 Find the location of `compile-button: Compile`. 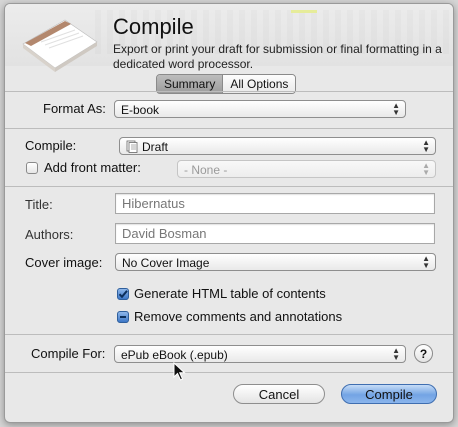

compile-button: Compile is located at coordinates (389, 394).